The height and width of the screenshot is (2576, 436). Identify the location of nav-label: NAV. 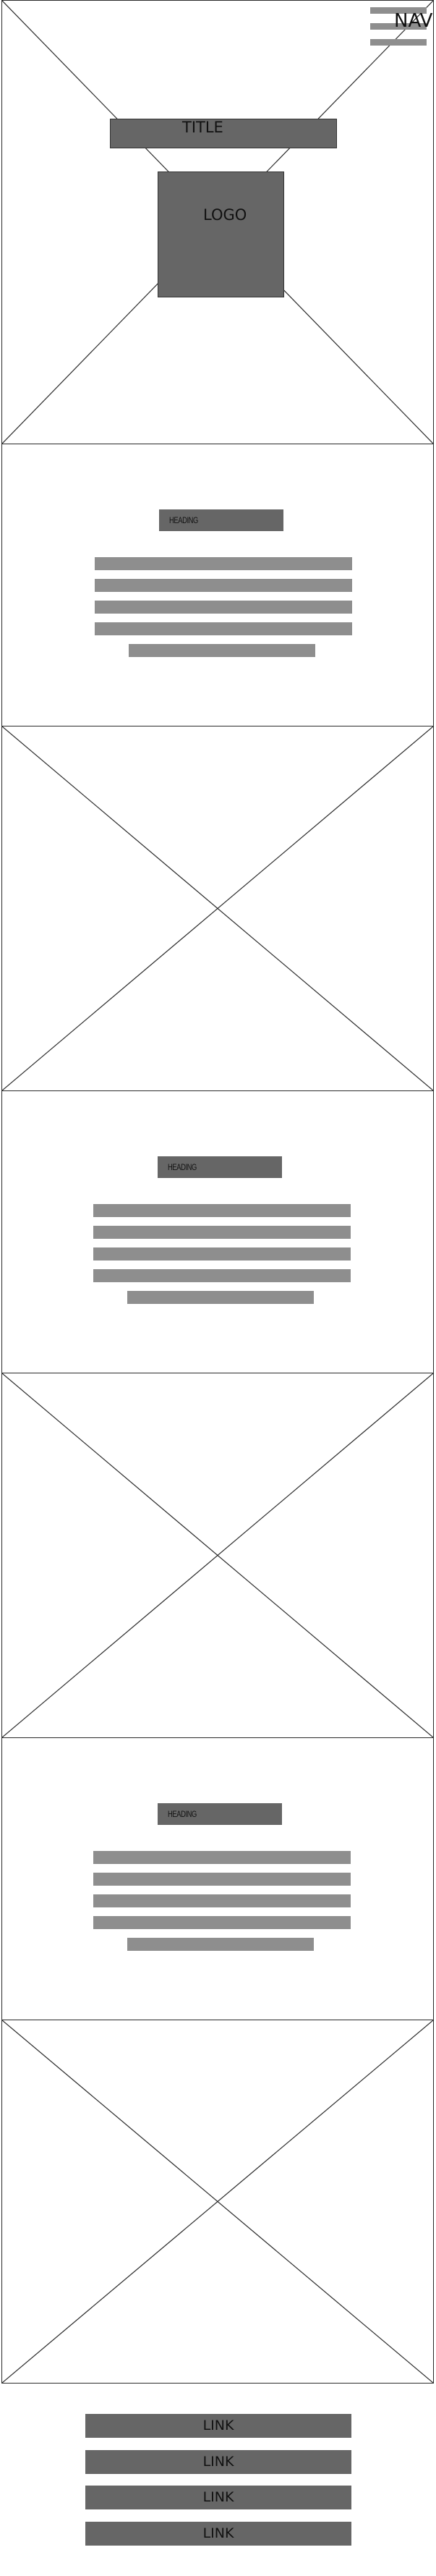
(414, 21).